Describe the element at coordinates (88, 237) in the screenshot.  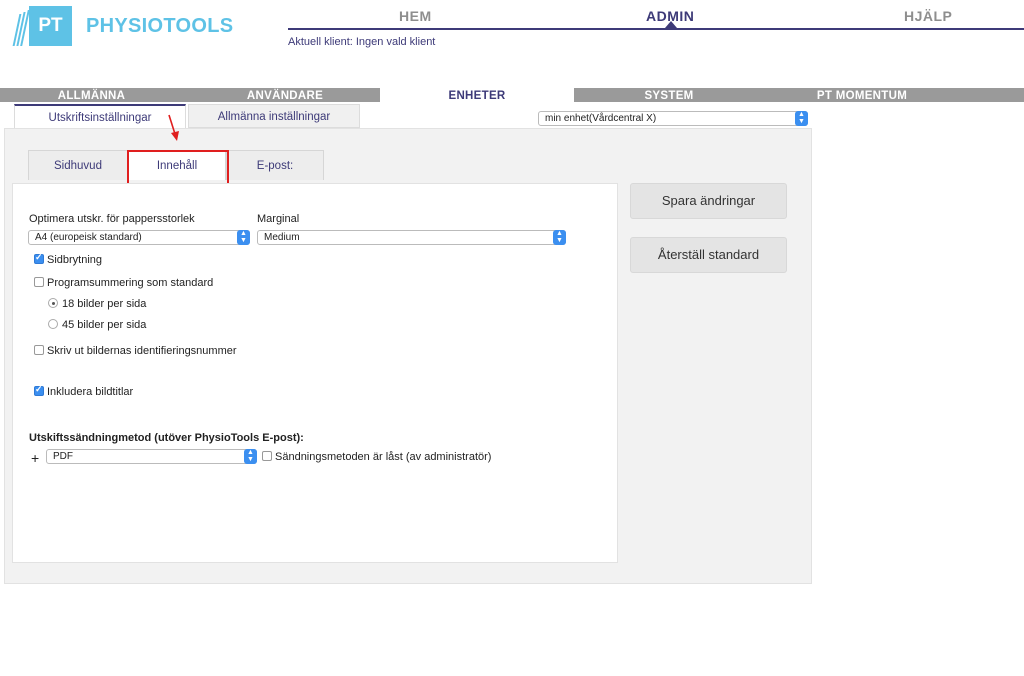
I see `paper-size-value: A4 (europeisk standard)` at that location.